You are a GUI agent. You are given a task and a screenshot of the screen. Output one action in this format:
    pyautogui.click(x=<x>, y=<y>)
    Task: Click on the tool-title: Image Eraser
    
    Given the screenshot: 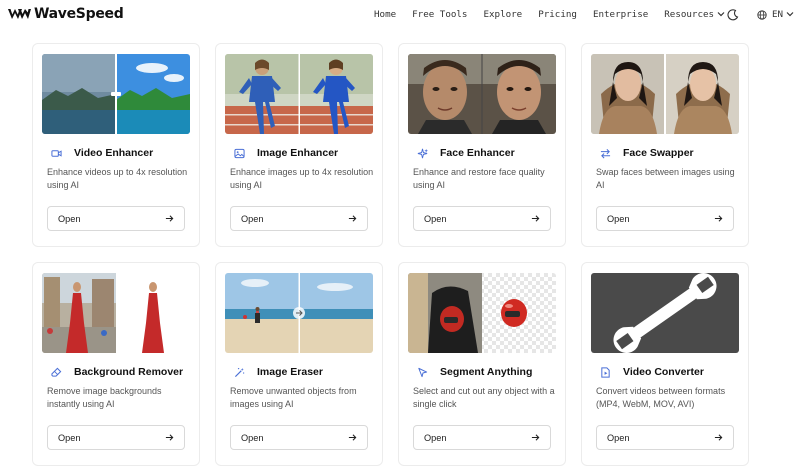 What is the action you would take?
    pyautogui.click(x=290, y=372)
    